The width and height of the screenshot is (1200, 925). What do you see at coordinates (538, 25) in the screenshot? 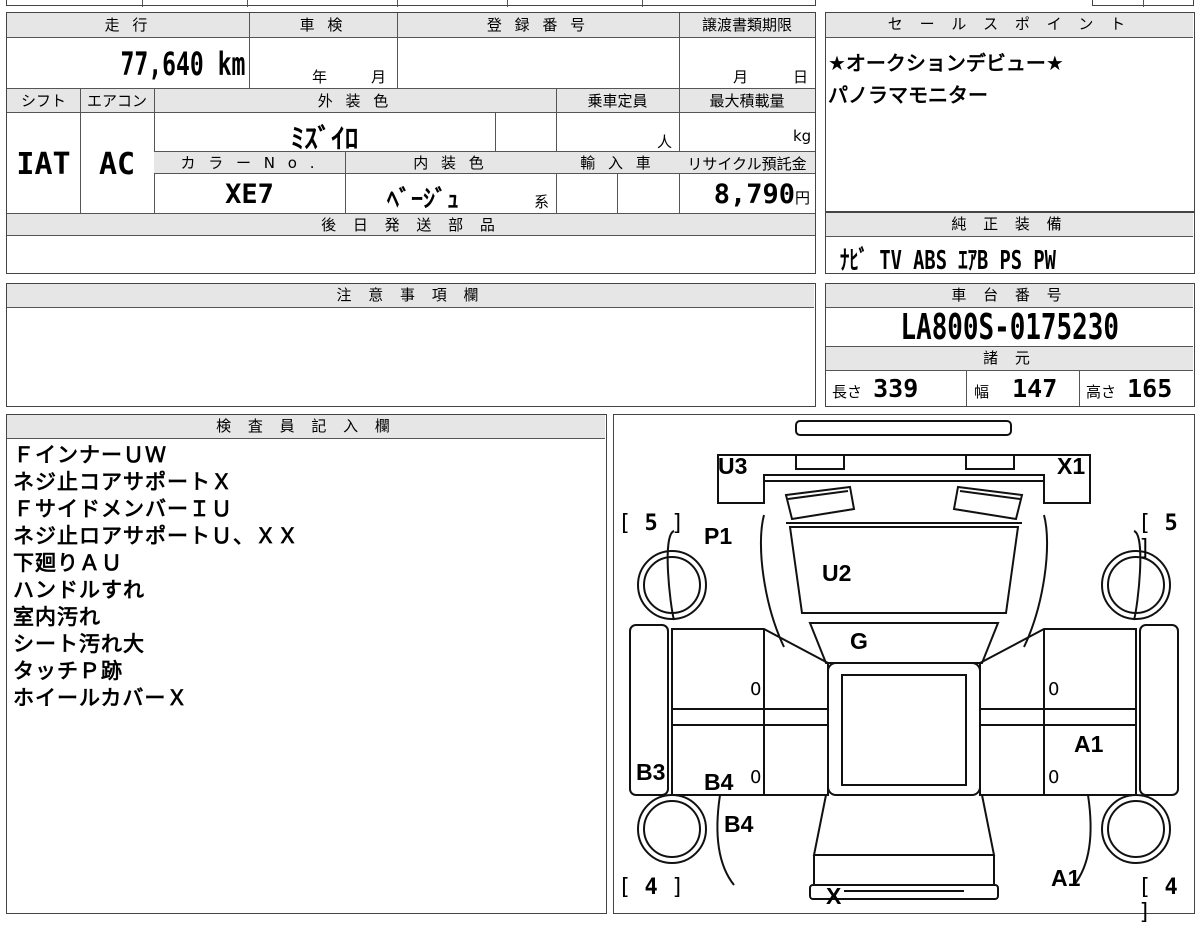
I see `registration-label: 登 録 番 号` at bounding box center [538, 25].